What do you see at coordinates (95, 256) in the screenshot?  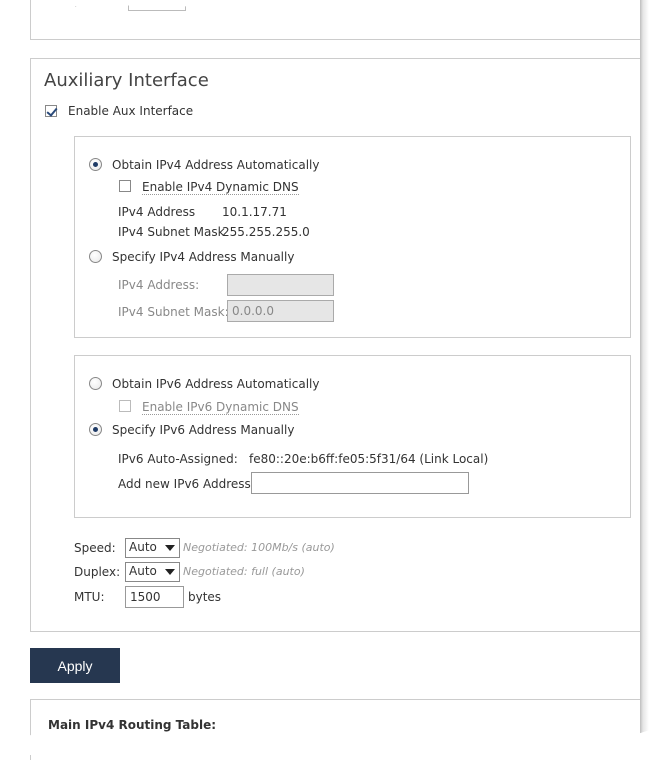 I see `ipv4-manual-radio` at bounding box center [95, 256].